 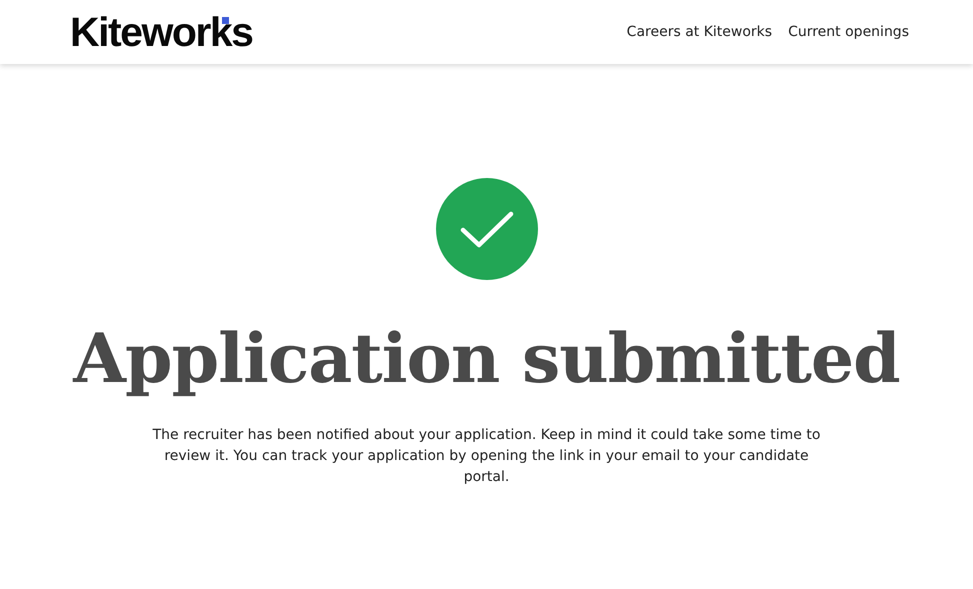 What do you see at coordinates (848, 32) in the screenshot?
I see `nav-link: Current openings` at bounding box center [848, 32].